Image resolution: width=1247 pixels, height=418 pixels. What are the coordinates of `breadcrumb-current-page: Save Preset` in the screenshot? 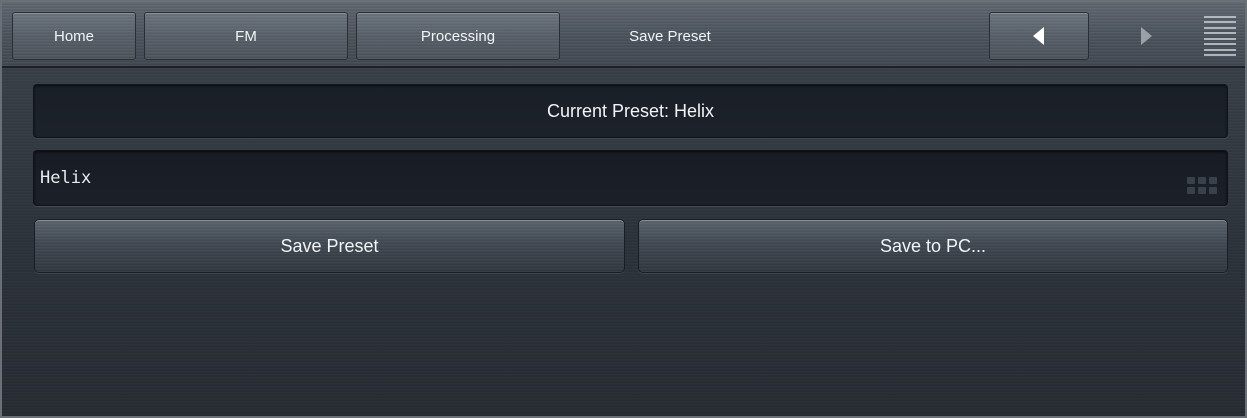 It's located at (670, 36).